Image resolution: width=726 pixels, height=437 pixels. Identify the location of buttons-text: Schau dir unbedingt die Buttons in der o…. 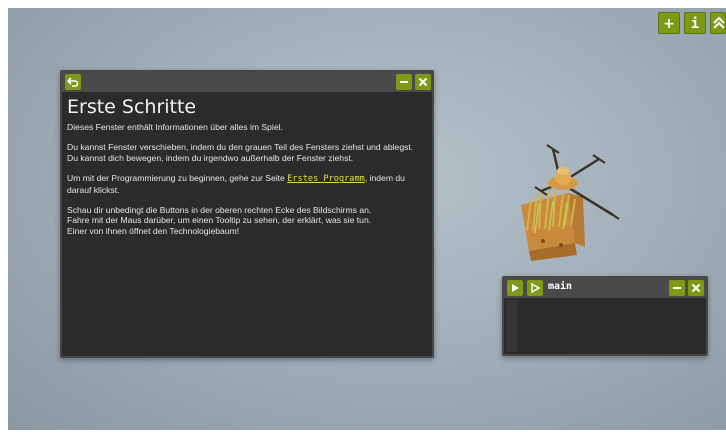
(246, 220).